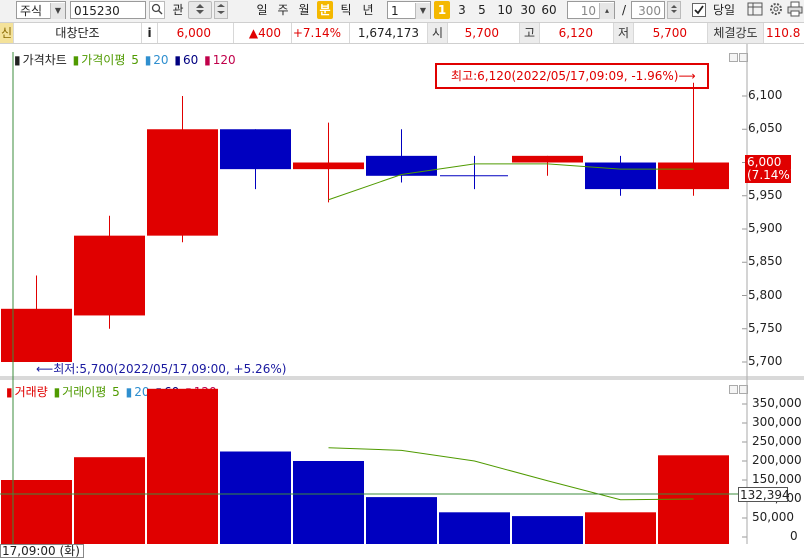  I want to click on total-spin-button, so click(674, 10).